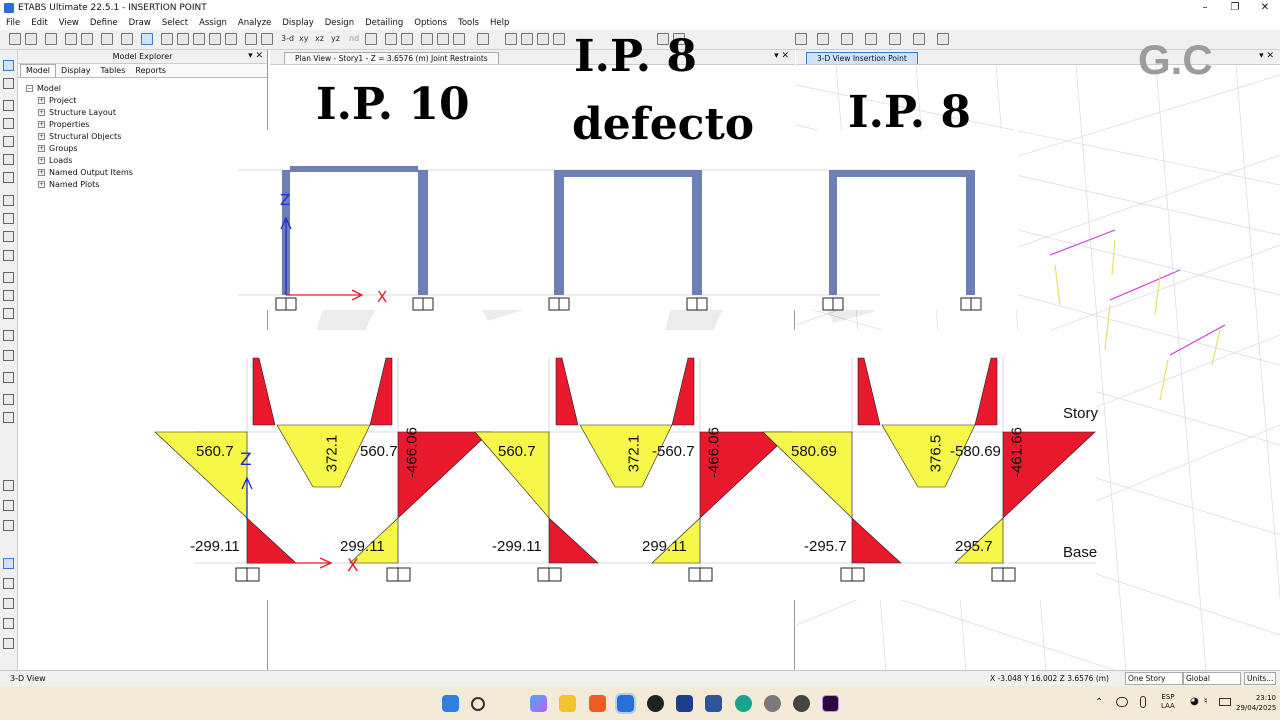  What do you see at coordinates (573, 540) in the screenshot?
I see `f2-moment-col1-lower` at bounding box center [573, 540].